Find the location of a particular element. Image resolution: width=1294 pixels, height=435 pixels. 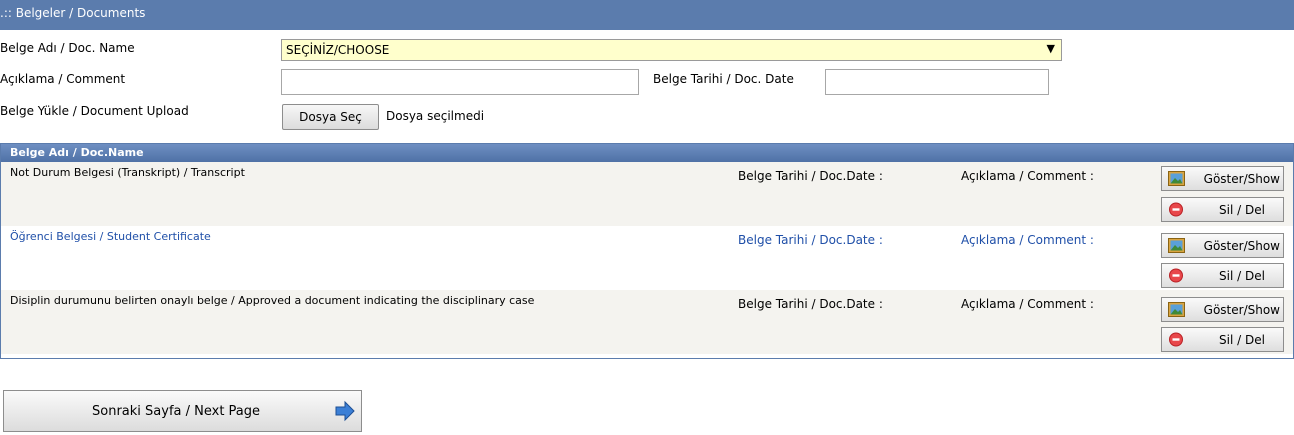

comment-label: Açıklama / Comment is located at coordinates (63, 79).